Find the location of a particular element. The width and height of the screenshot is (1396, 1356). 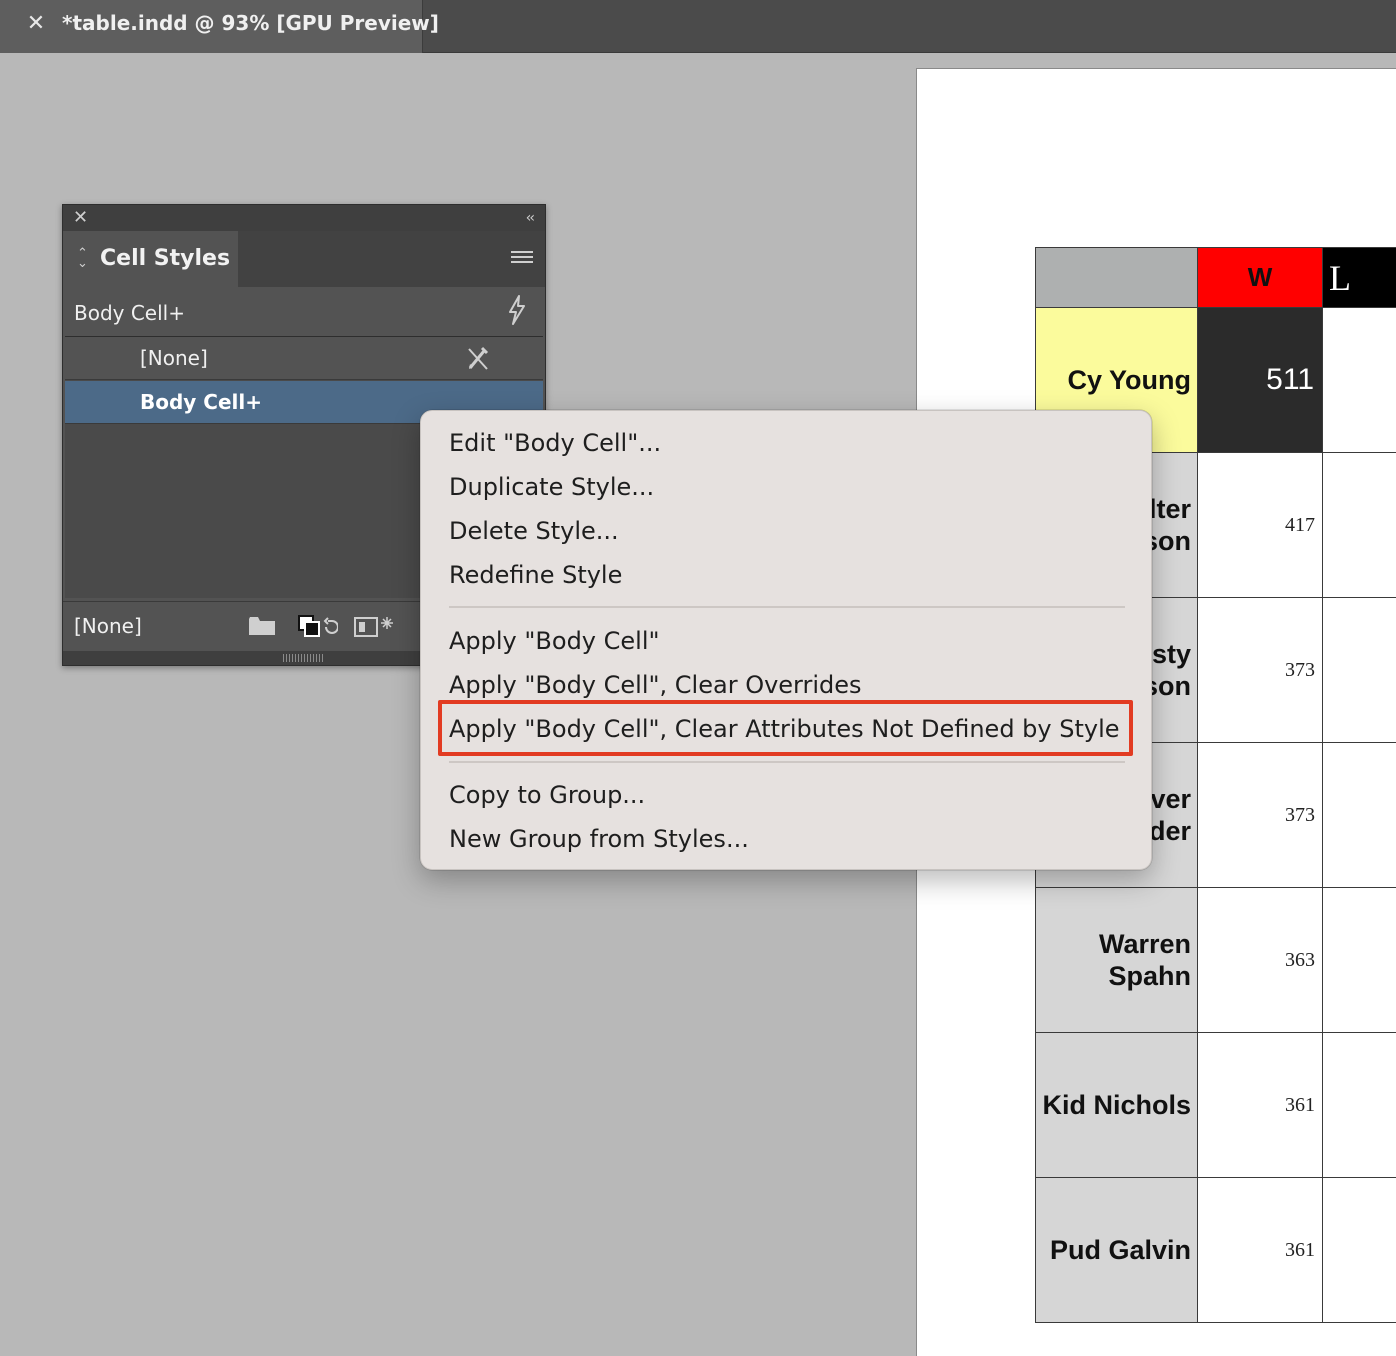

table-cell-name: Kid Nichols is located at coordinates (1116, 1105).